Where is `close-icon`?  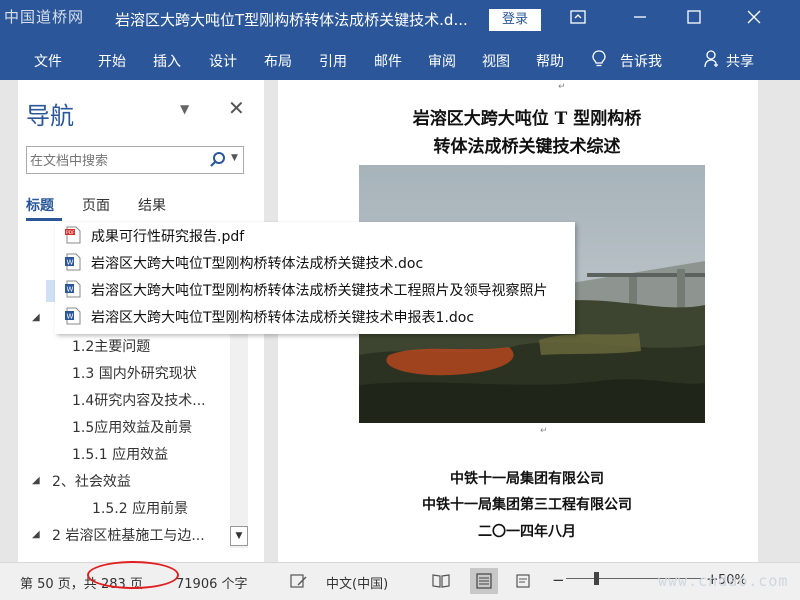 close-icon is located at coordinates (754, 20).